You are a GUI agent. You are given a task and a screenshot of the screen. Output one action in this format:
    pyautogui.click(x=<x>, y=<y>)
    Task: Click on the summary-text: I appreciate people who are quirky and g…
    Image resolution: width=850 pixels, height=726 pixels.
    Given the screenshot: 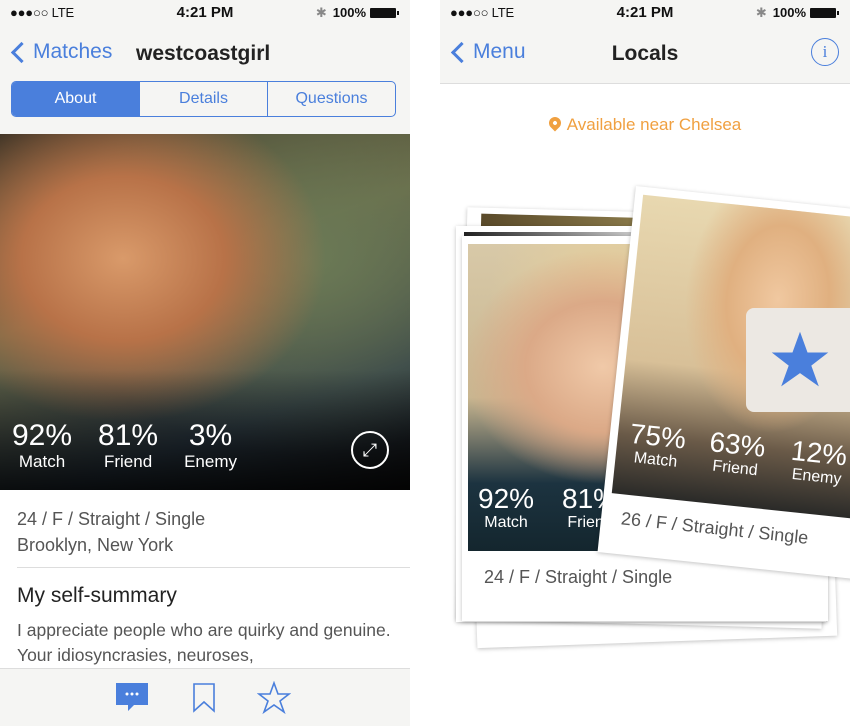 What is the action you would take?
    pyautogui.click(x=204, y=642)
    